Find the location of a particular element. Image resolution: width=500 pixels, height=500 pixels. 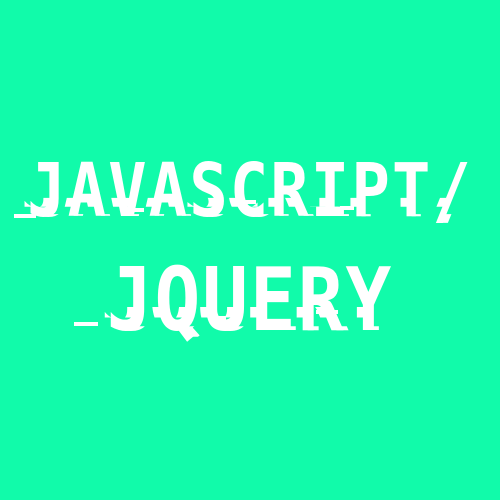

title-line-1: JAVASCRIPT/ is located at coordinates (250, 192).